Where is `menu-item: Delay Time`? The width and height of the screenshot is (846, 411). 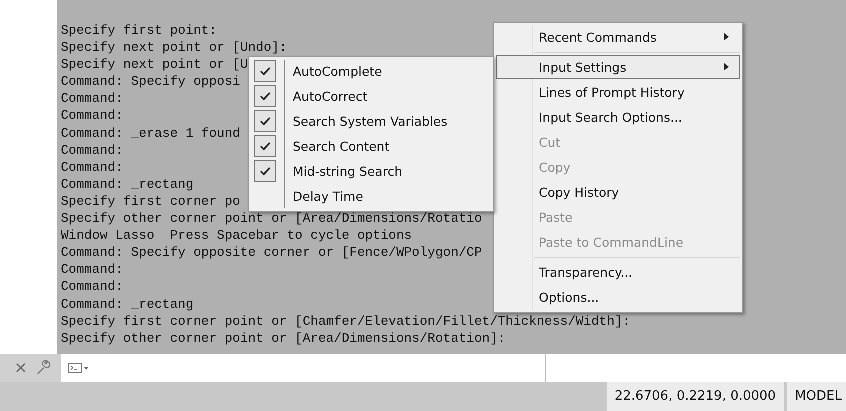
menu-item: Delay Time is located at coordinates (371, 196).